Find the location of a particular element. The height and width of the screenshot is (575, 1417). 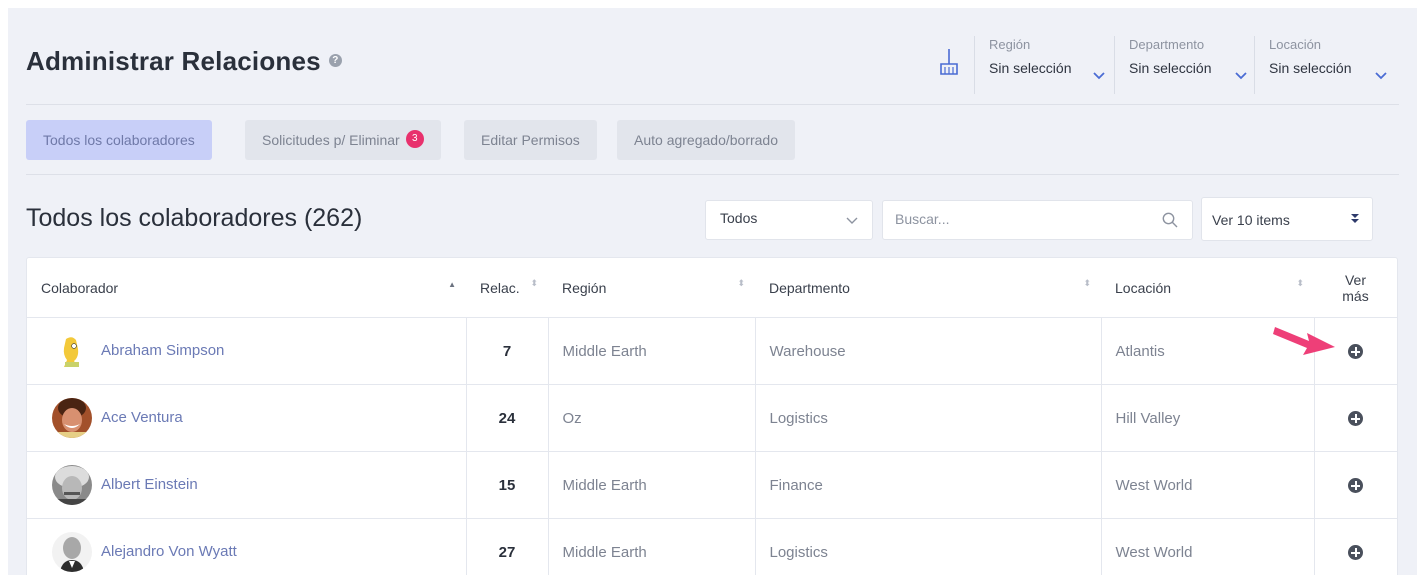

relations-count: 24 is located at coordinates (507, 418).